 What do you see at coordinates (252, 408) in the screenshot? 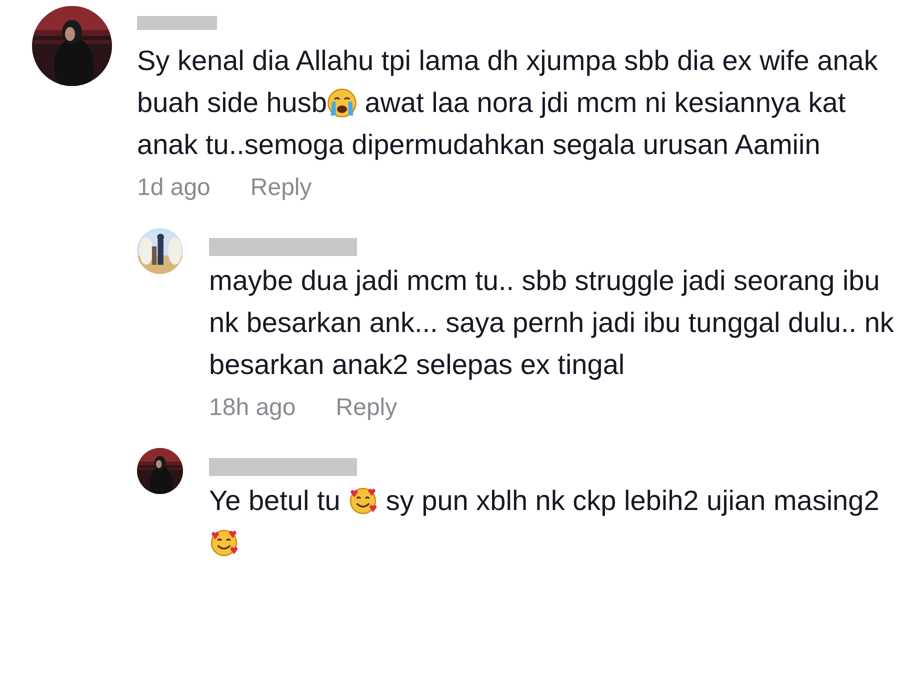
I see `timestamp: 18h ago` at bounding box center [252, 408].